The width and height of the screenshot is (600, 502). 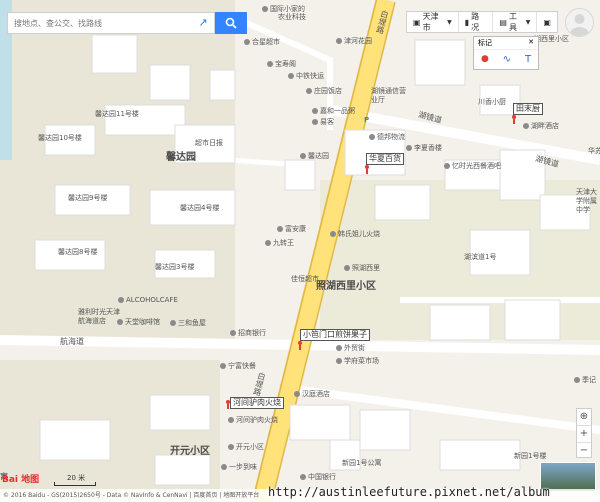 What do you see at coordinates (324, 91) in the screenshot?
I see `poi-label: 庄园饭店` at bounding box center [324, 91].